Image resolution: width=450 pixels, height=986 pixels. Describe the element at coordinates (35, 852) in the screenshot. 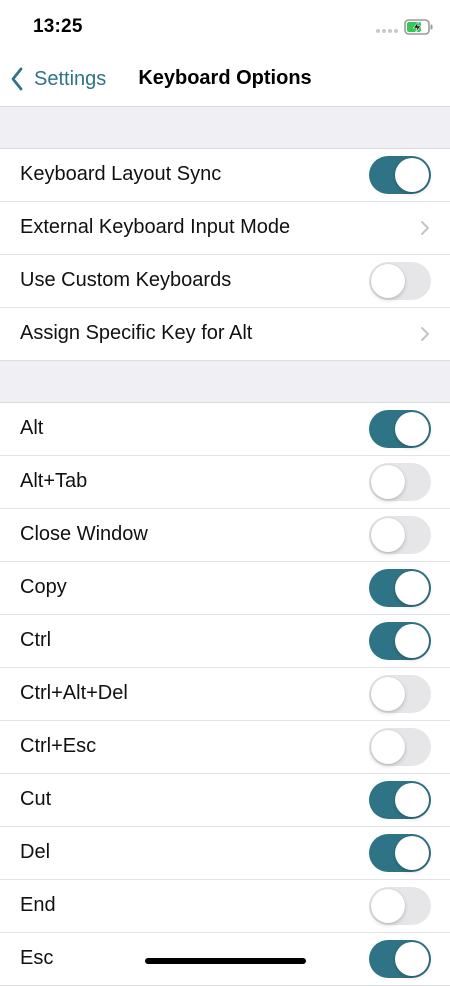

I see `row-label: Del` at that location.